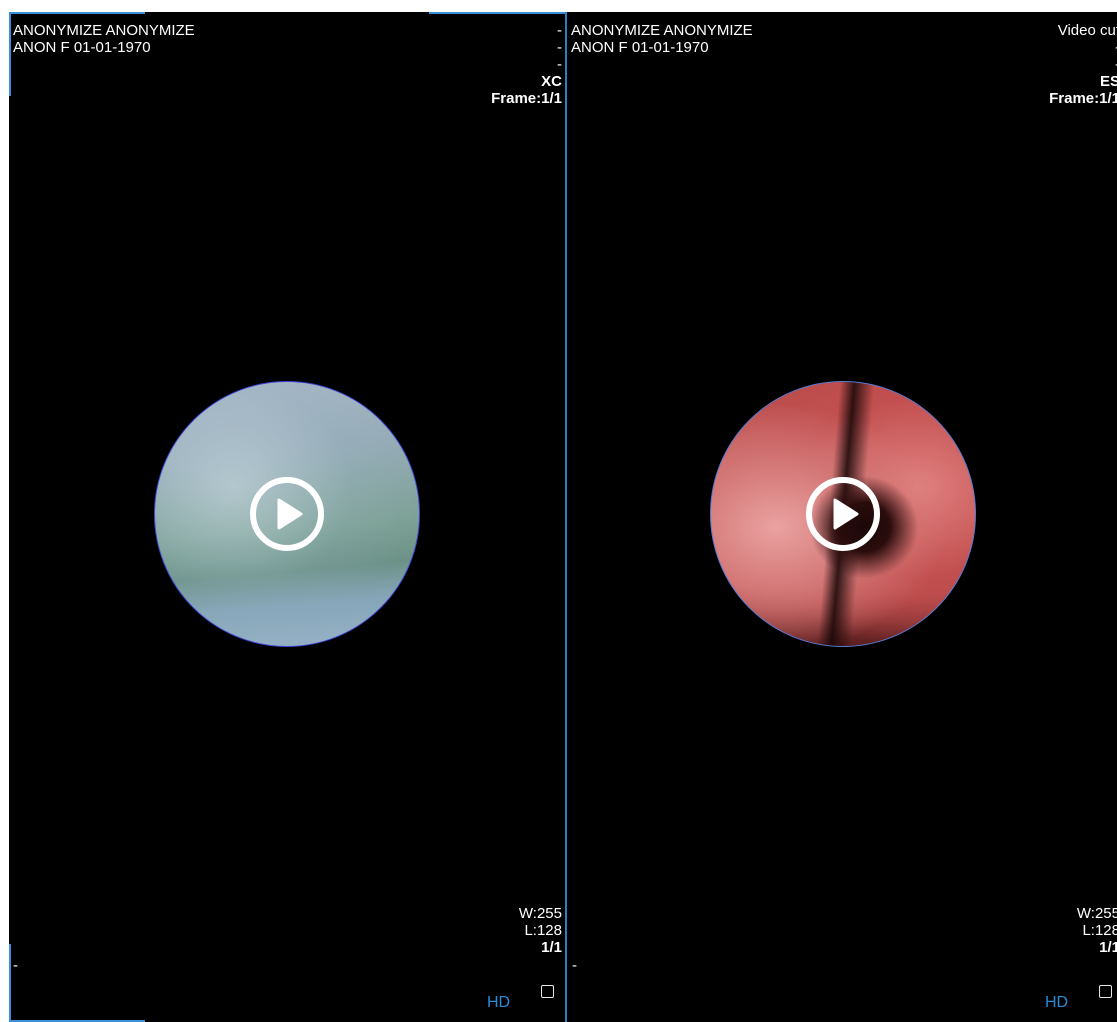 Image resolution: width=1117 pixels, height=1022 pixels. I want to click on modality: ES, so click(1108, 81).